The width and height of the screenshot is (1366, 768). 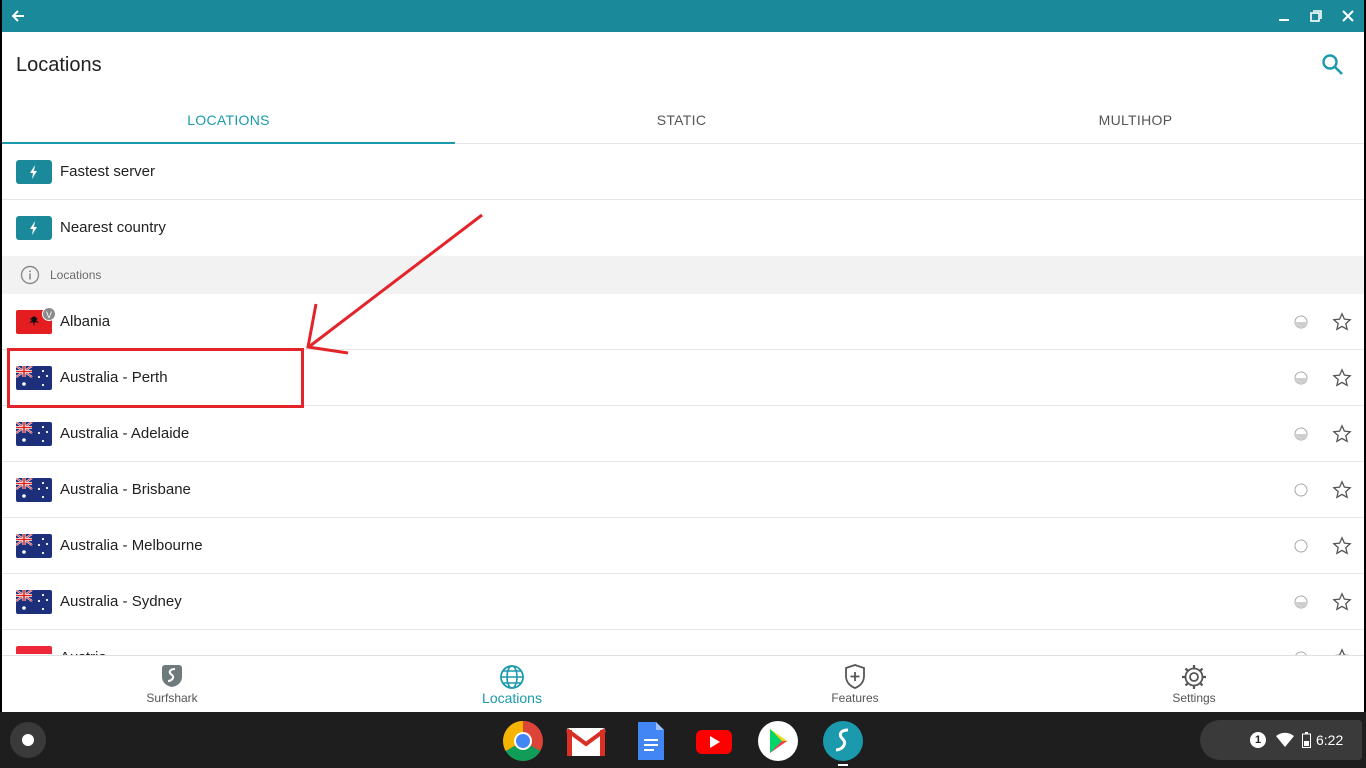 I want to click on app-bar: Locations, so click(x=683, y=64).